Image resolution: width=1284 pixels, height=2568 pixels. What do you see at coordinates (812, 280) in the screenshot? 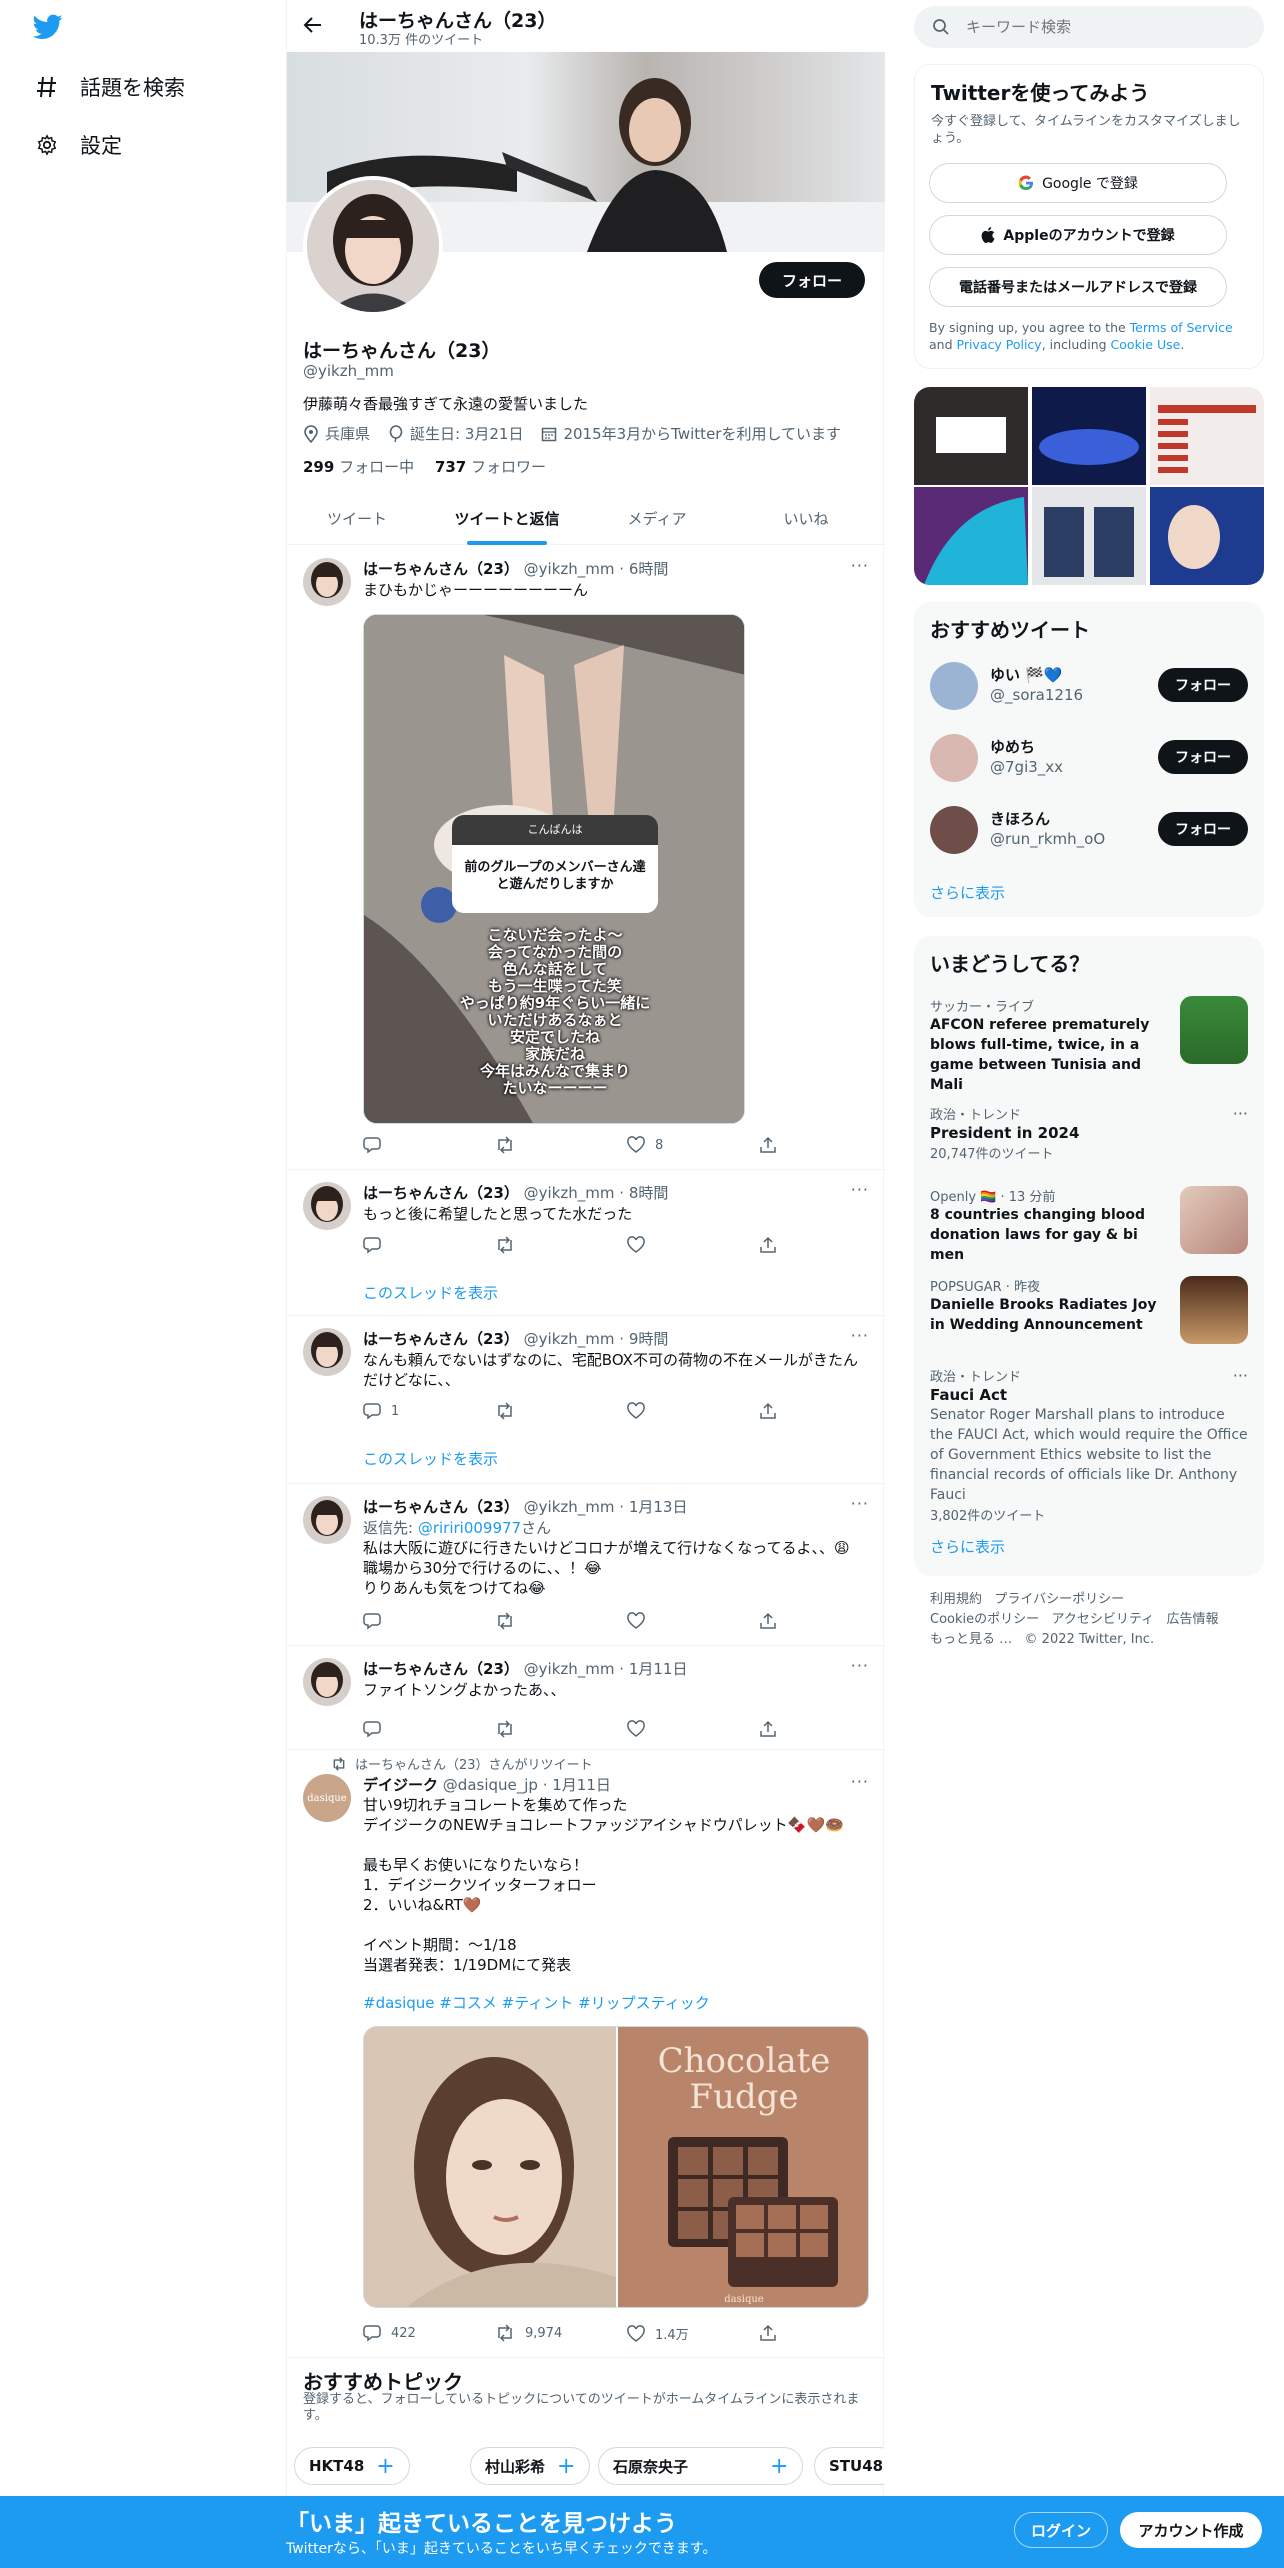
I see `profile-follow-button: フォロー` at bounding box center [812, 280].